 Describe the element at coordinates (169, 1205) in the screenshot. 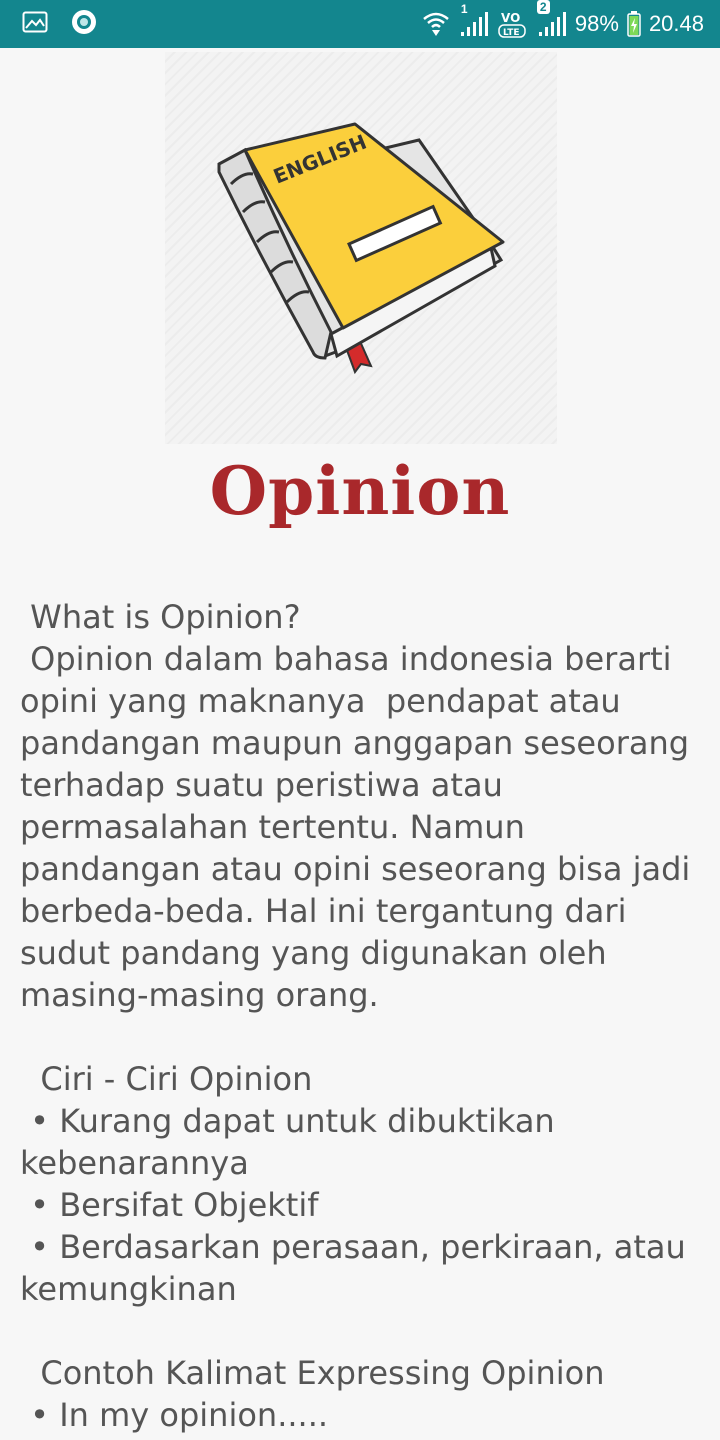

I see `list-item: • Bersifat Objektif` at that location.